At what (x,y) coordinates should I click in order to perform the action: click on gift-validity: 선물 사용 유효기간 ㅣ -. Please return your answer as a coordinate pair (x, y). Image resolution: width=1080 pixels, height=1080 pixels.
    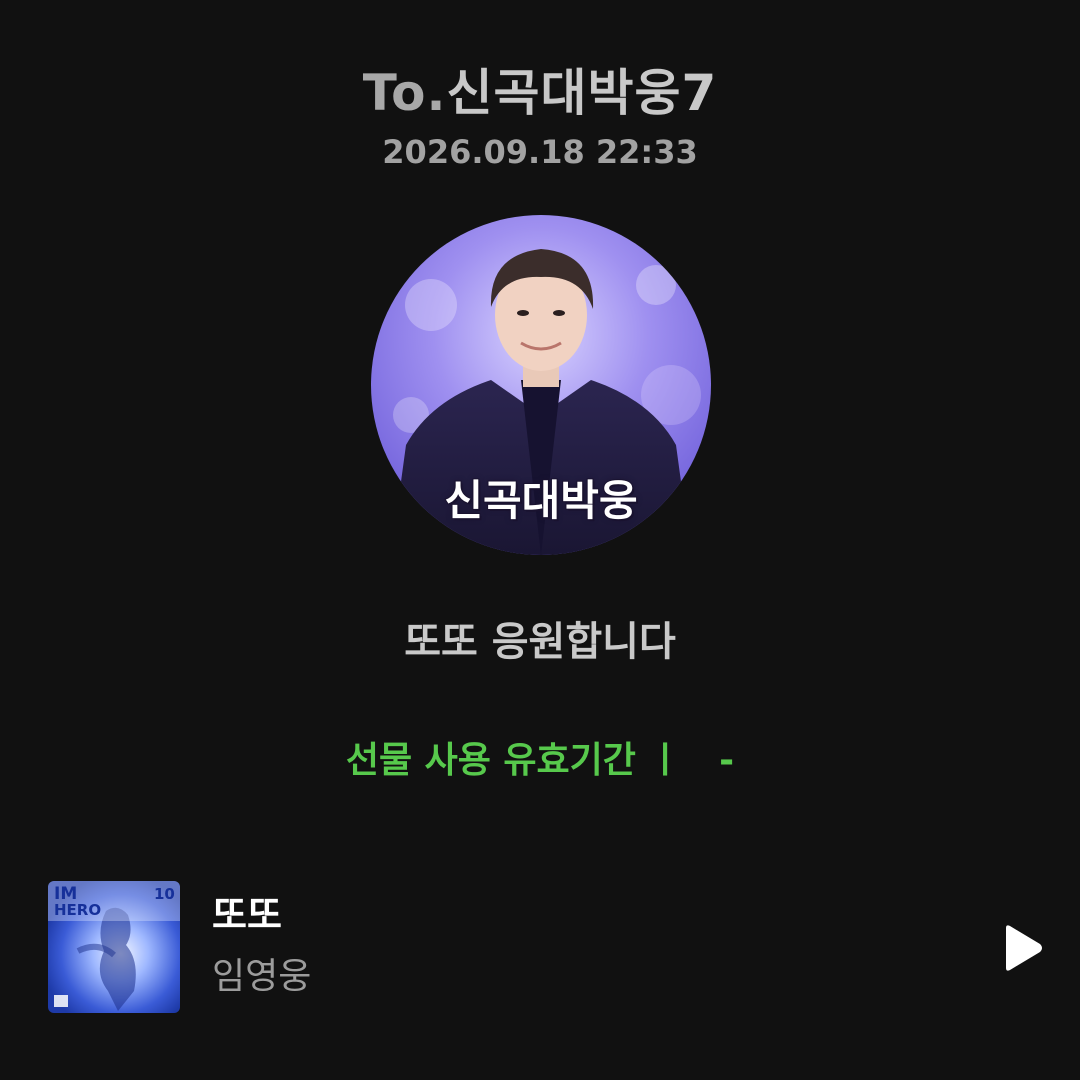
    Looking at the image, I should click on (540, 761).